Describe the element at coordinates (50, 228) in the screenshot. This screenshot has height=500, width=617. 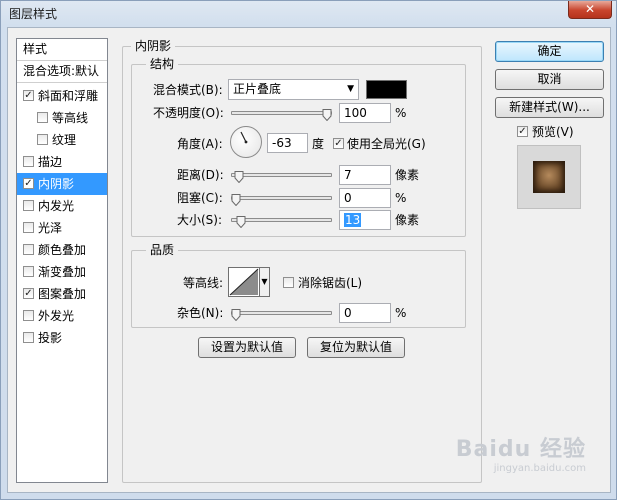
I see `sidebar-item-label: 光泽` at that location.